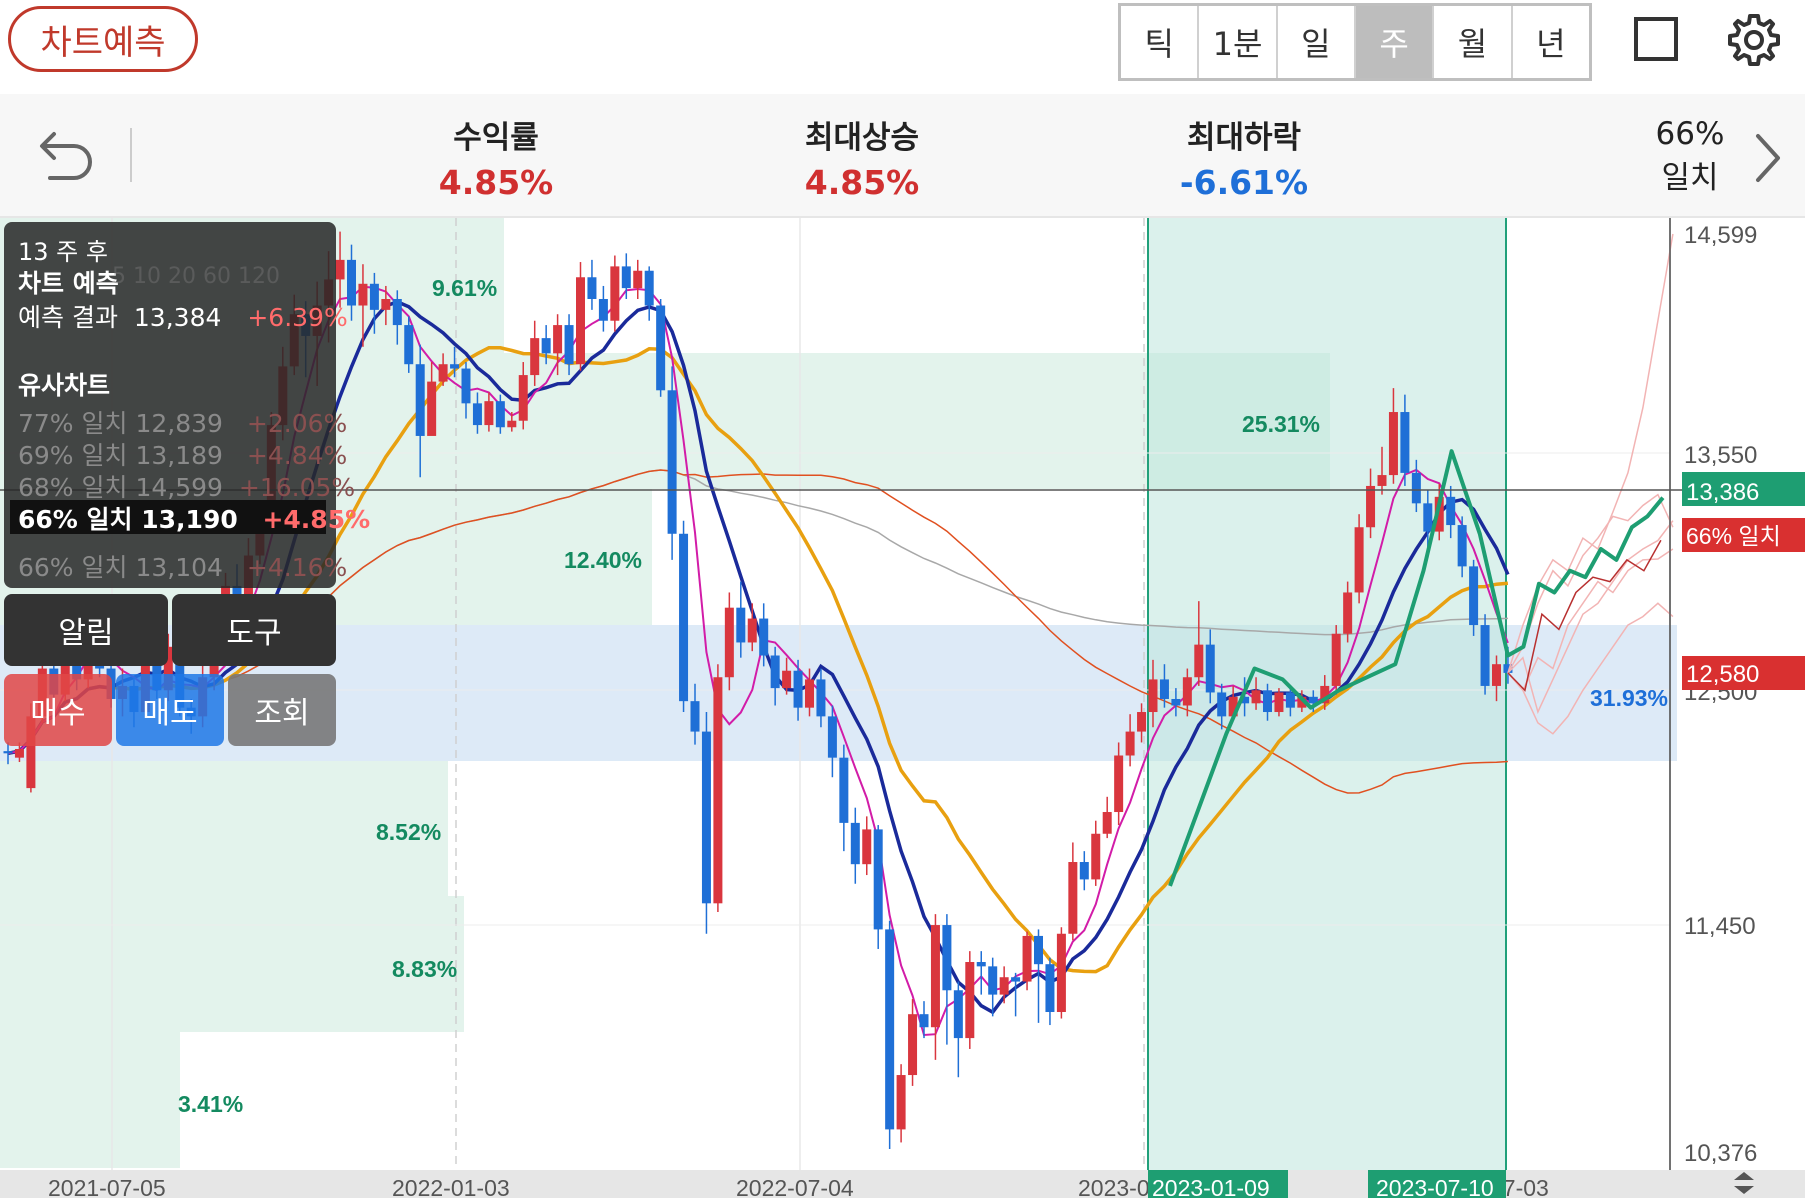 The height and width of the screenshot is (1198, 1805). Describe the element at coordinates (254, 630) in the screenshot. I see `tools-button: 도구` at that location.